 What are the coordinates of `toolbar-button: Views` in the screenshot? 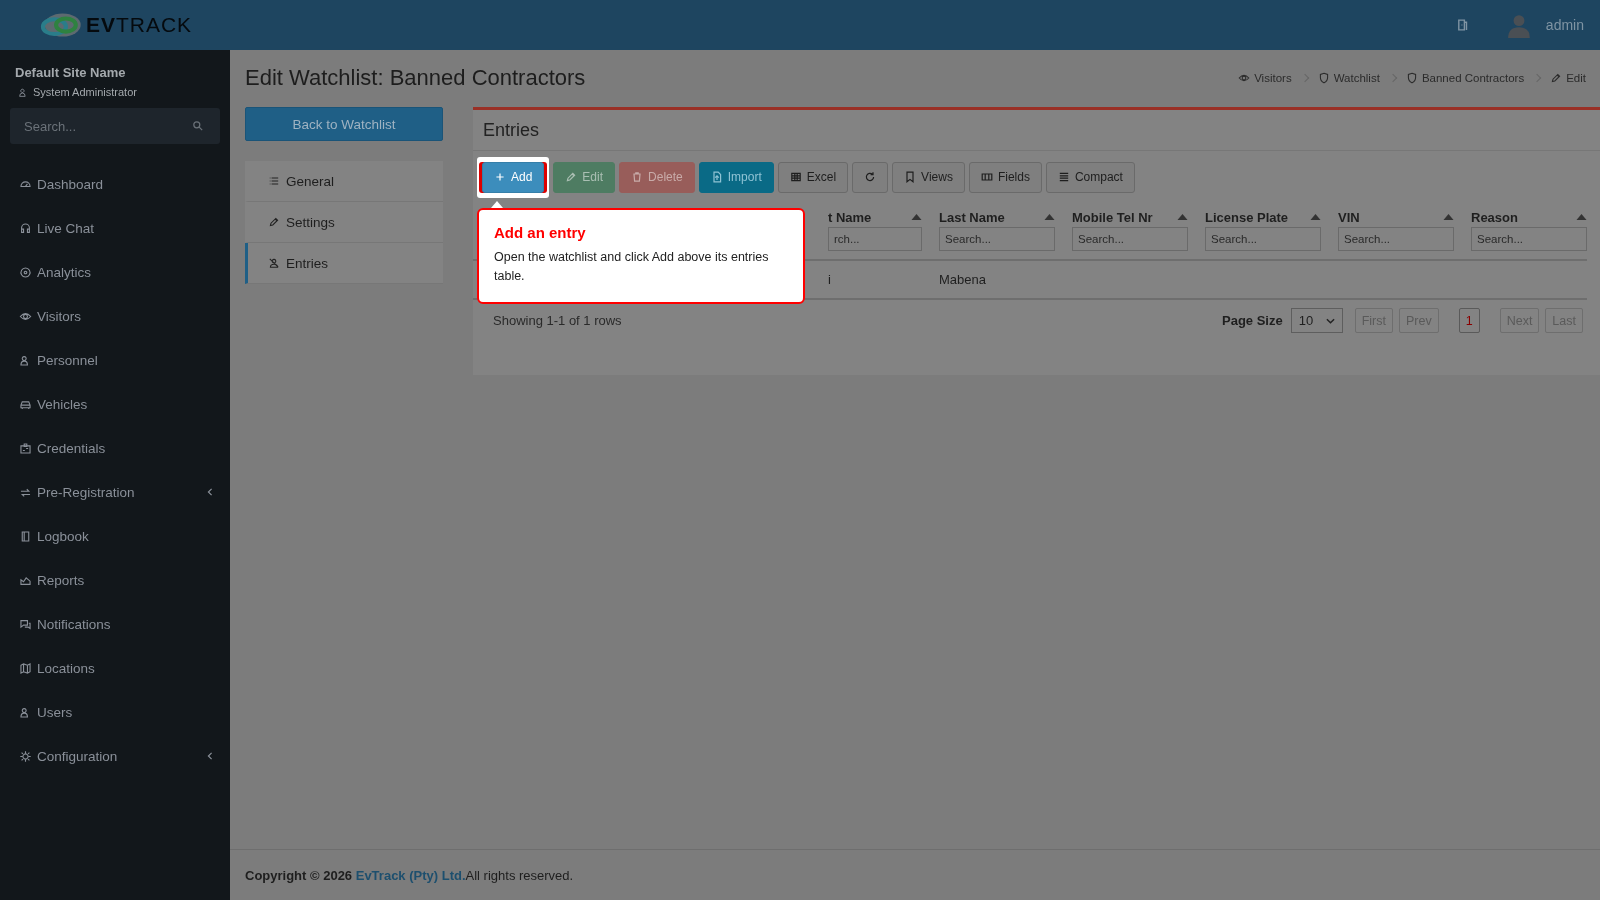 It's located at (928, 177).